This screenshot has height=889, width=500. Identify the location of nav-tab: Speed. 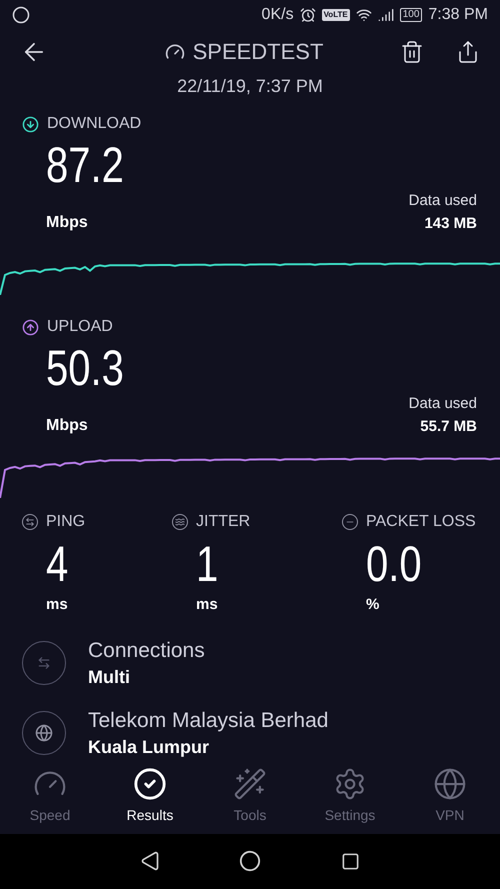
(50, 796).